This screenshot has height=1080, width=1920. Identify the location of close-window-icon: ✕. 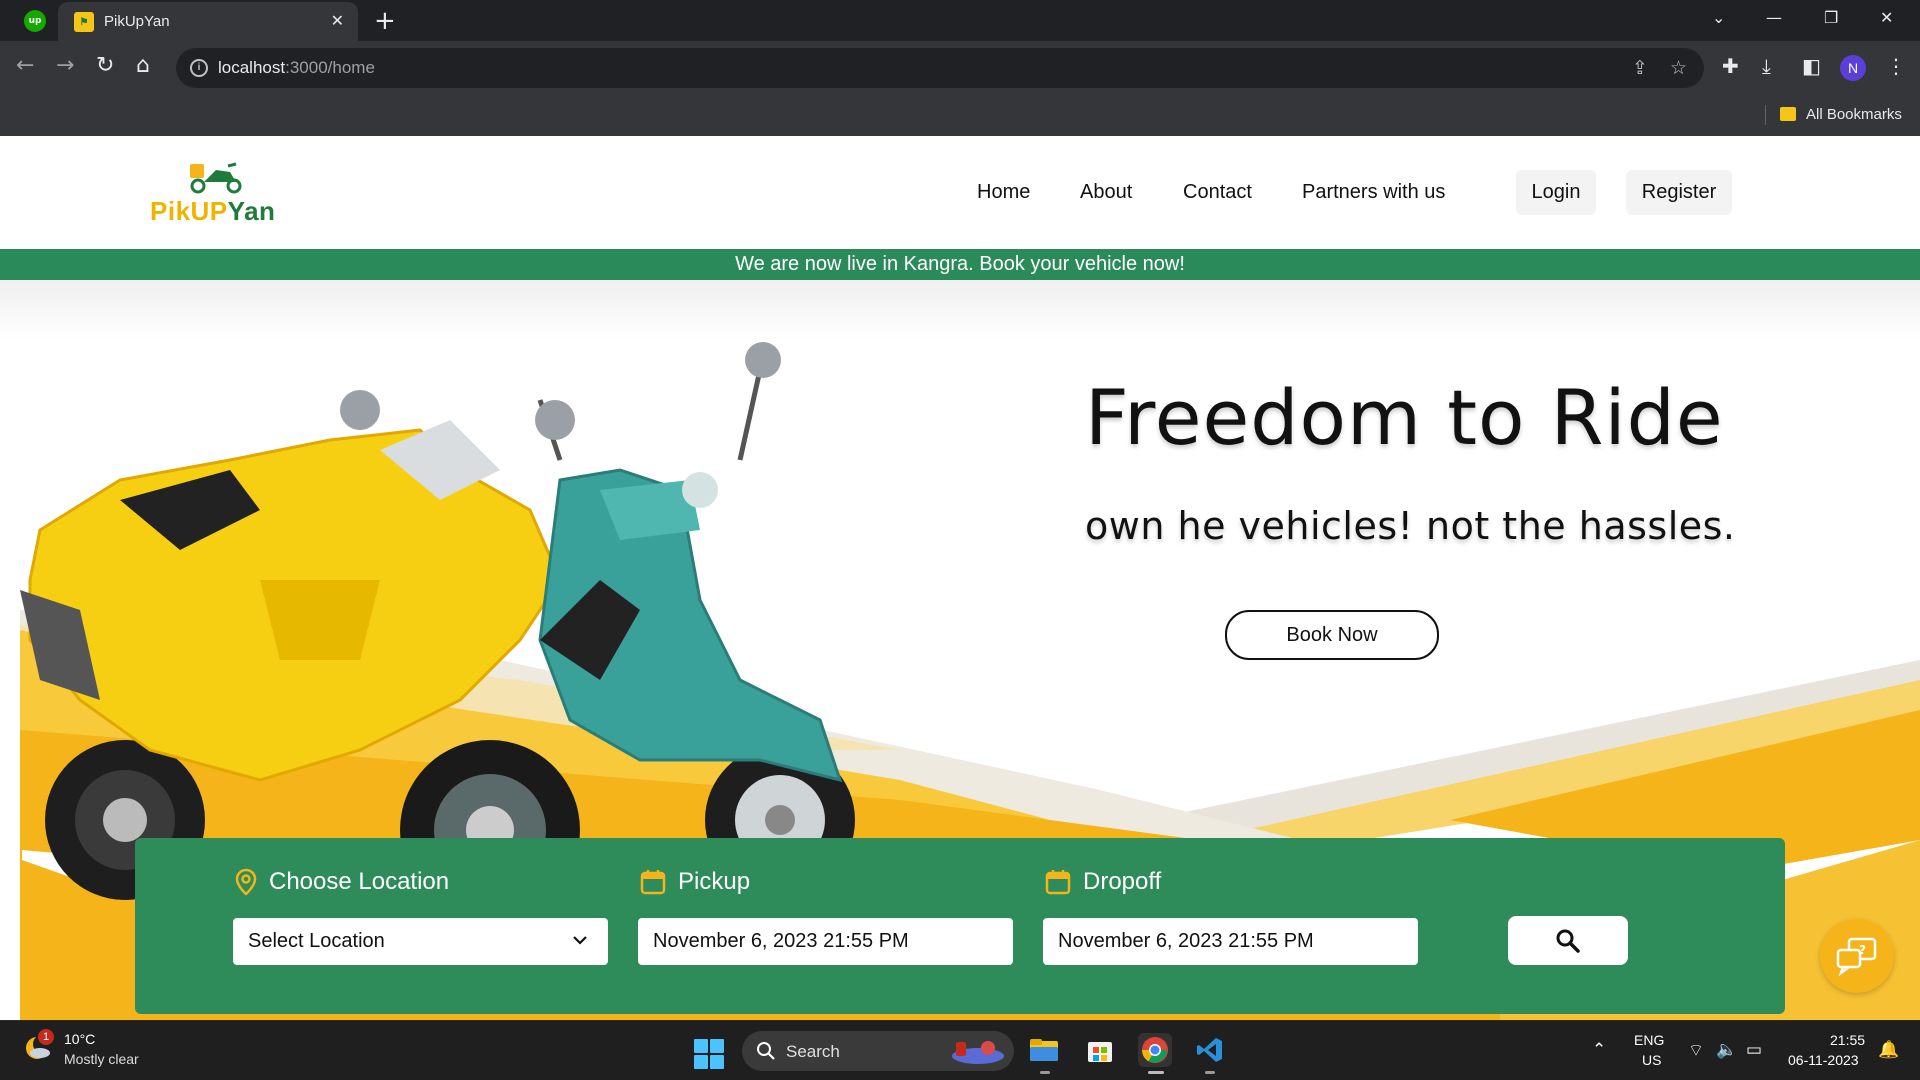
(1886, 17).